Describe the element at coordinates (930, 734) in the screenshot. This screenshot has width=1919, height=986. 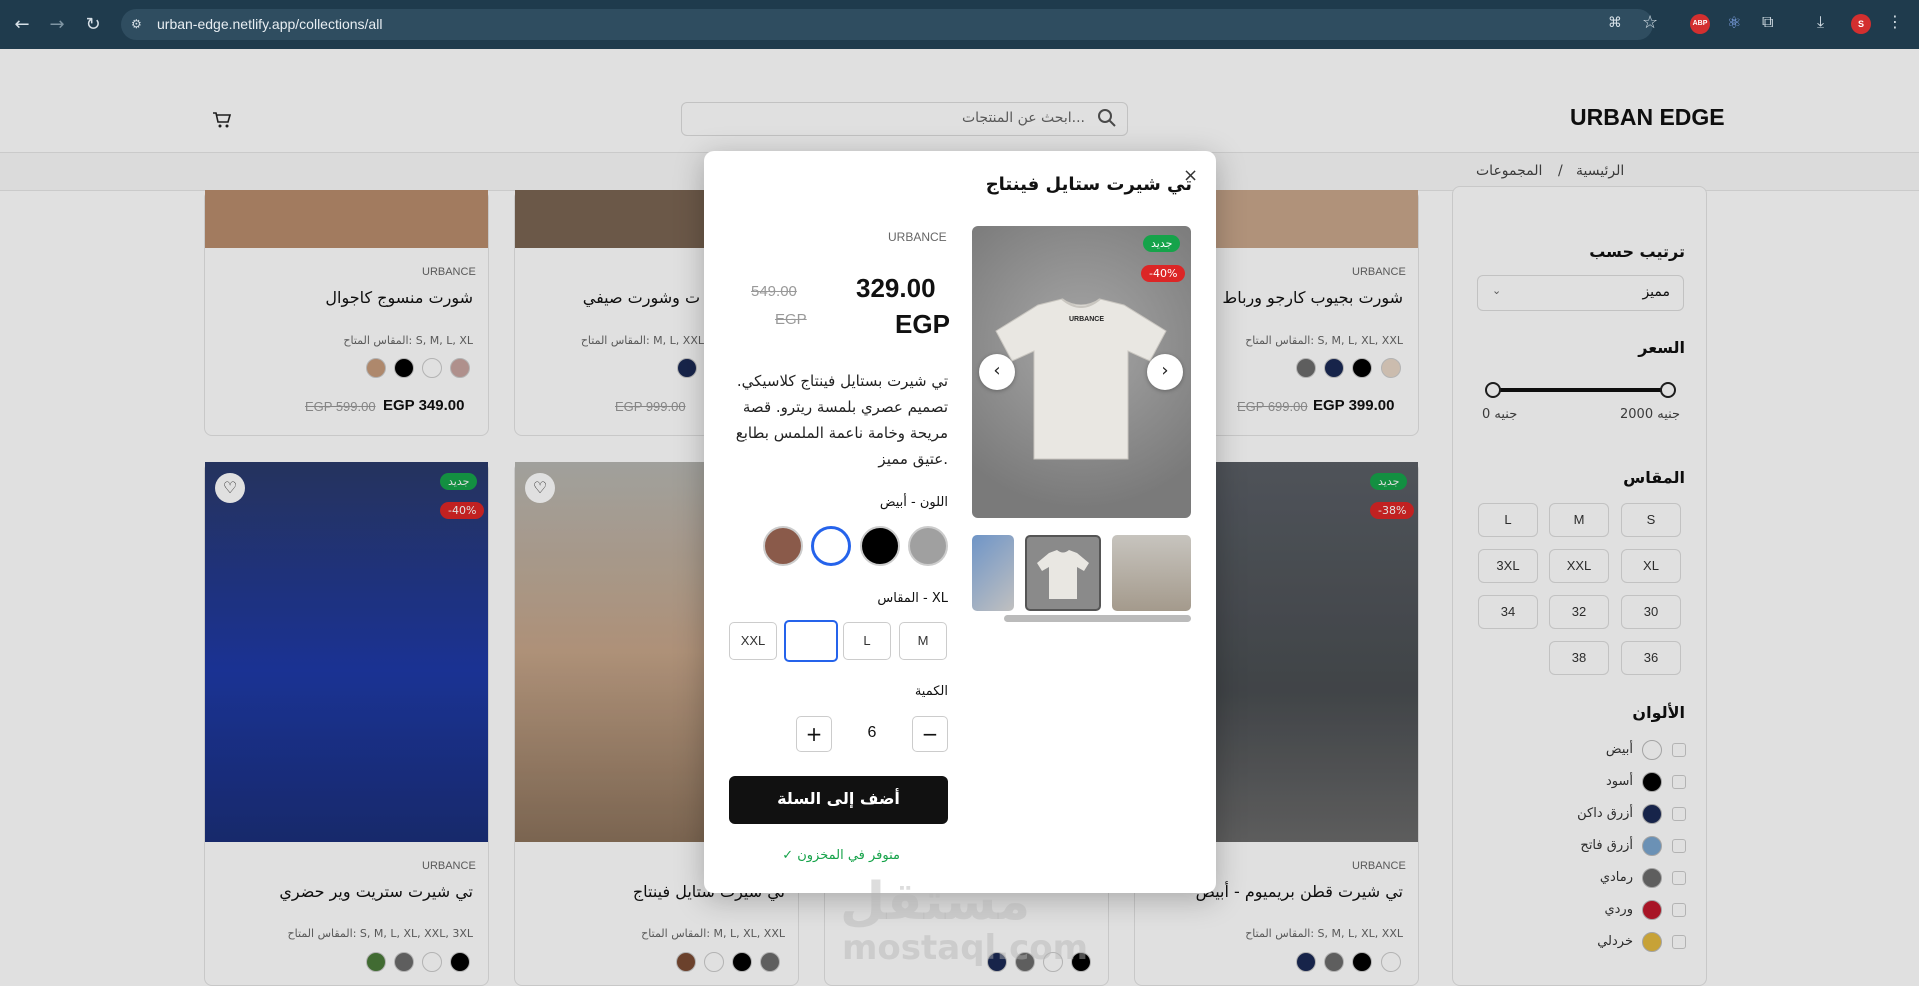
I see `quantity-decrease-button: −` at that location.